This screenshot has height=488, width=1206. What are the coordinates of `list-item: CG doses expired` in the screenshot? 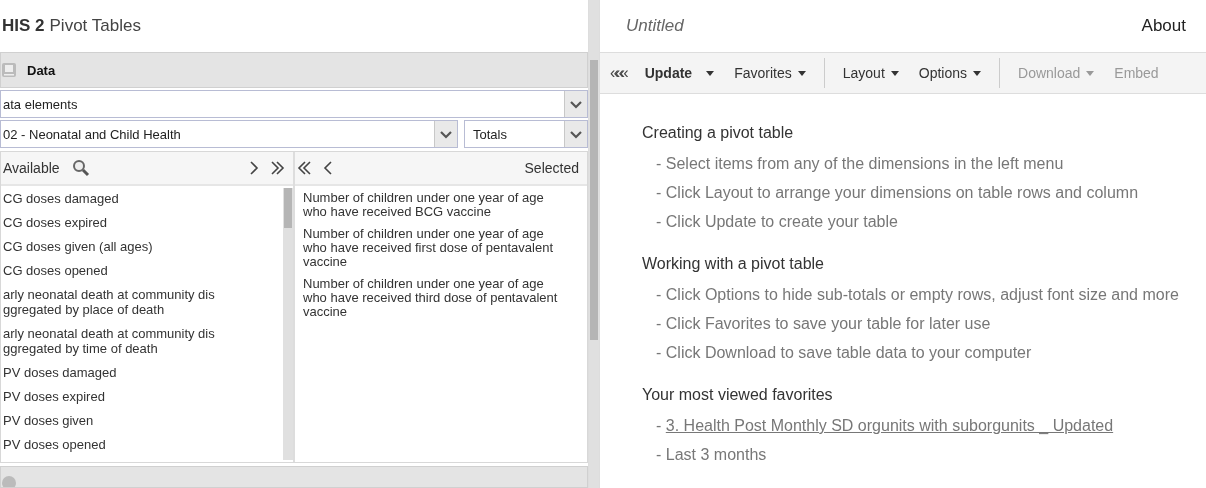 It's located at (142, 224).